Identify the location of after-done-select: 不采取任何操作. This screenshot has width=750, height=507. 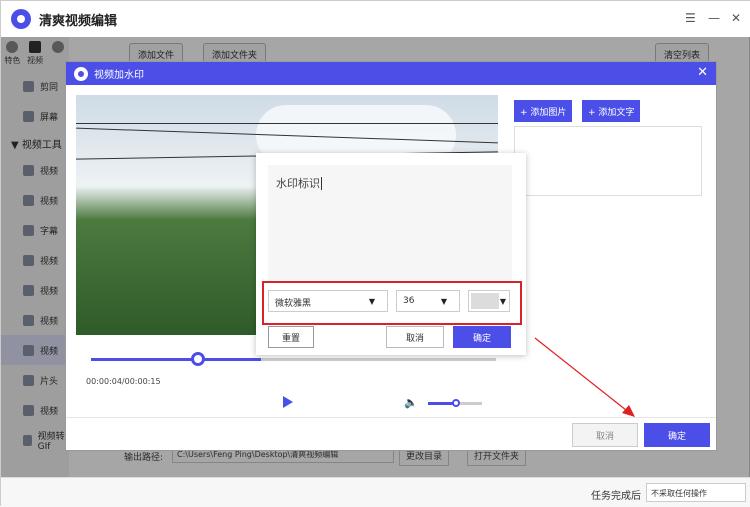
(696, 492).